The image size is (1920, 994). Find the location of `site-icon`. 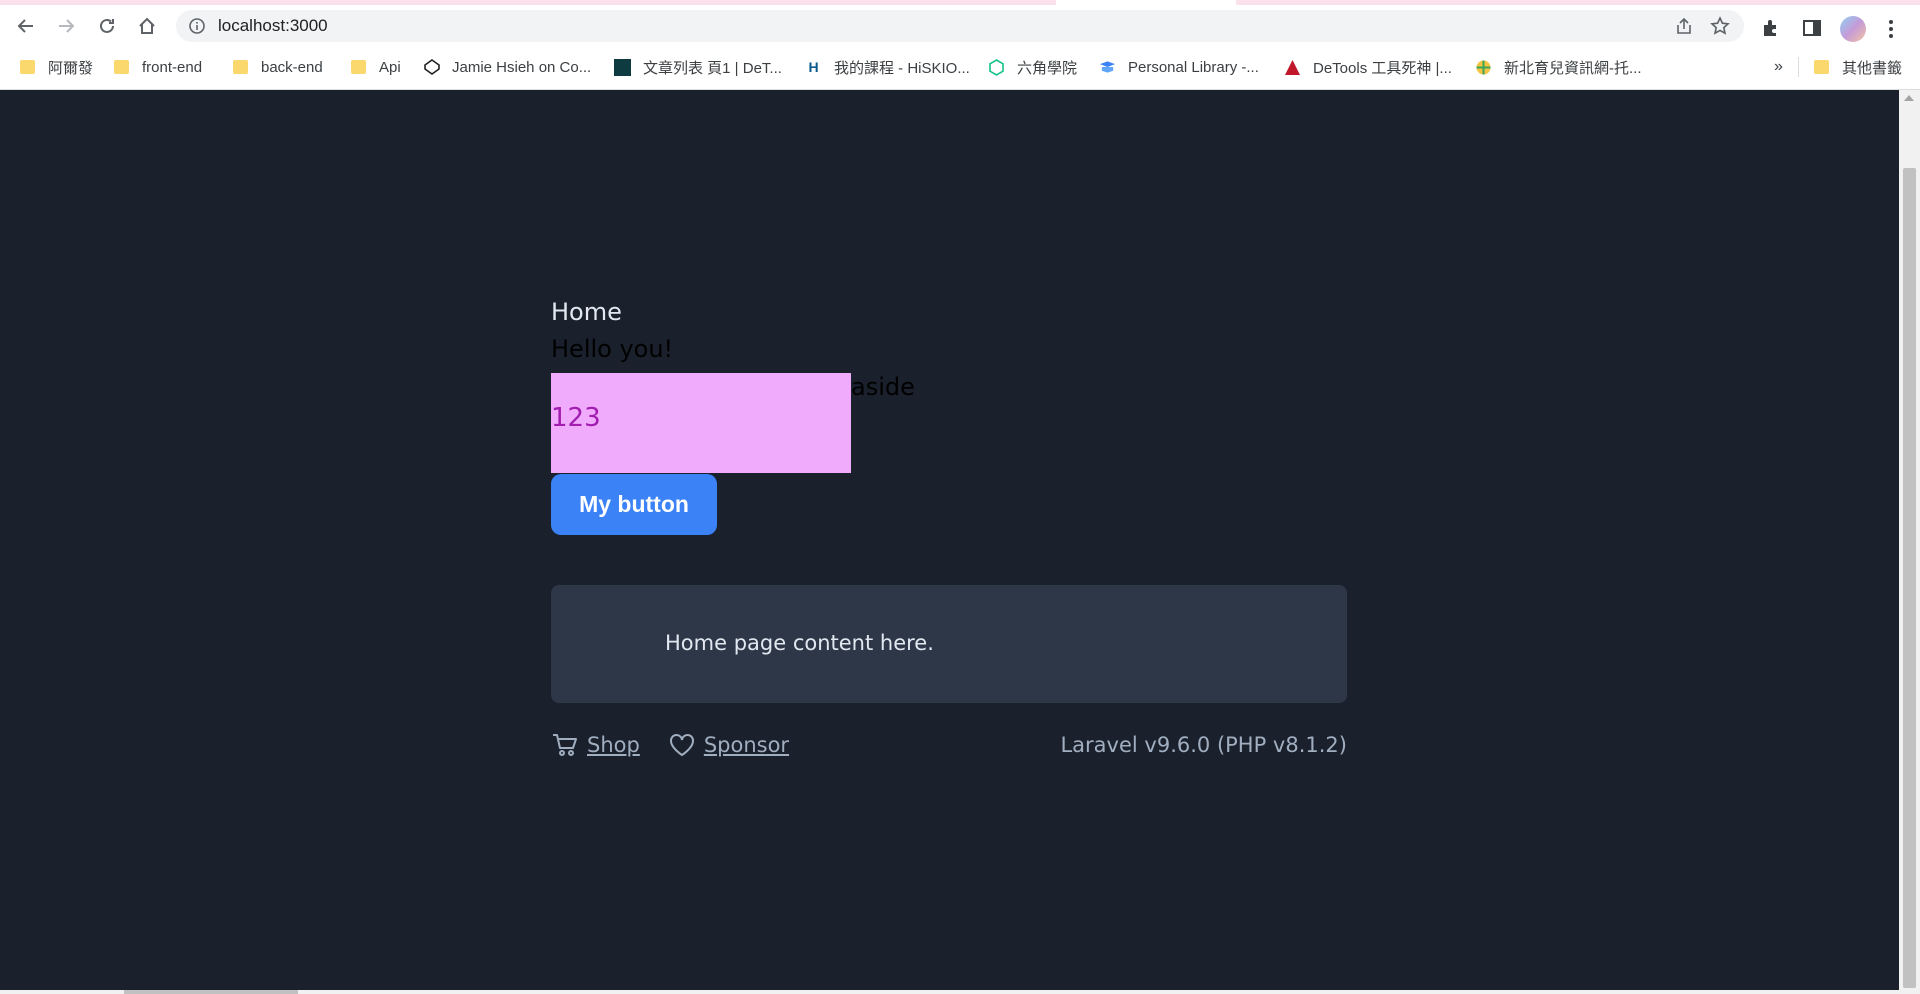

site-icon is located at coordinates (622, 67).